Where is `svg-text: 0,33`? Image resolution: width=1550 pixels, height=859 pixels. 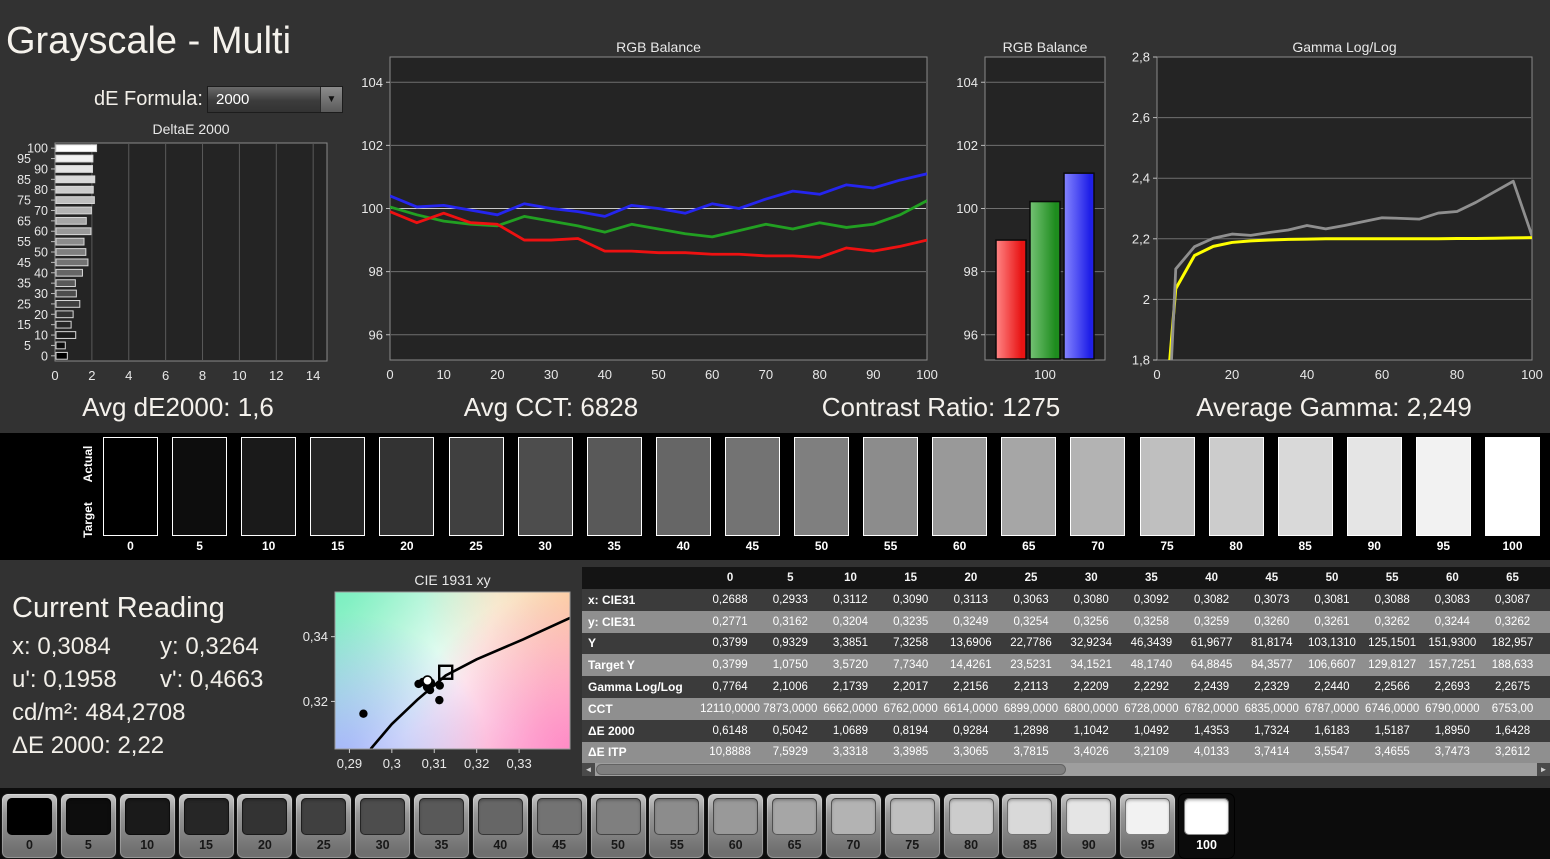 svg-text: 0,33 is located at coordinates (518, 763).